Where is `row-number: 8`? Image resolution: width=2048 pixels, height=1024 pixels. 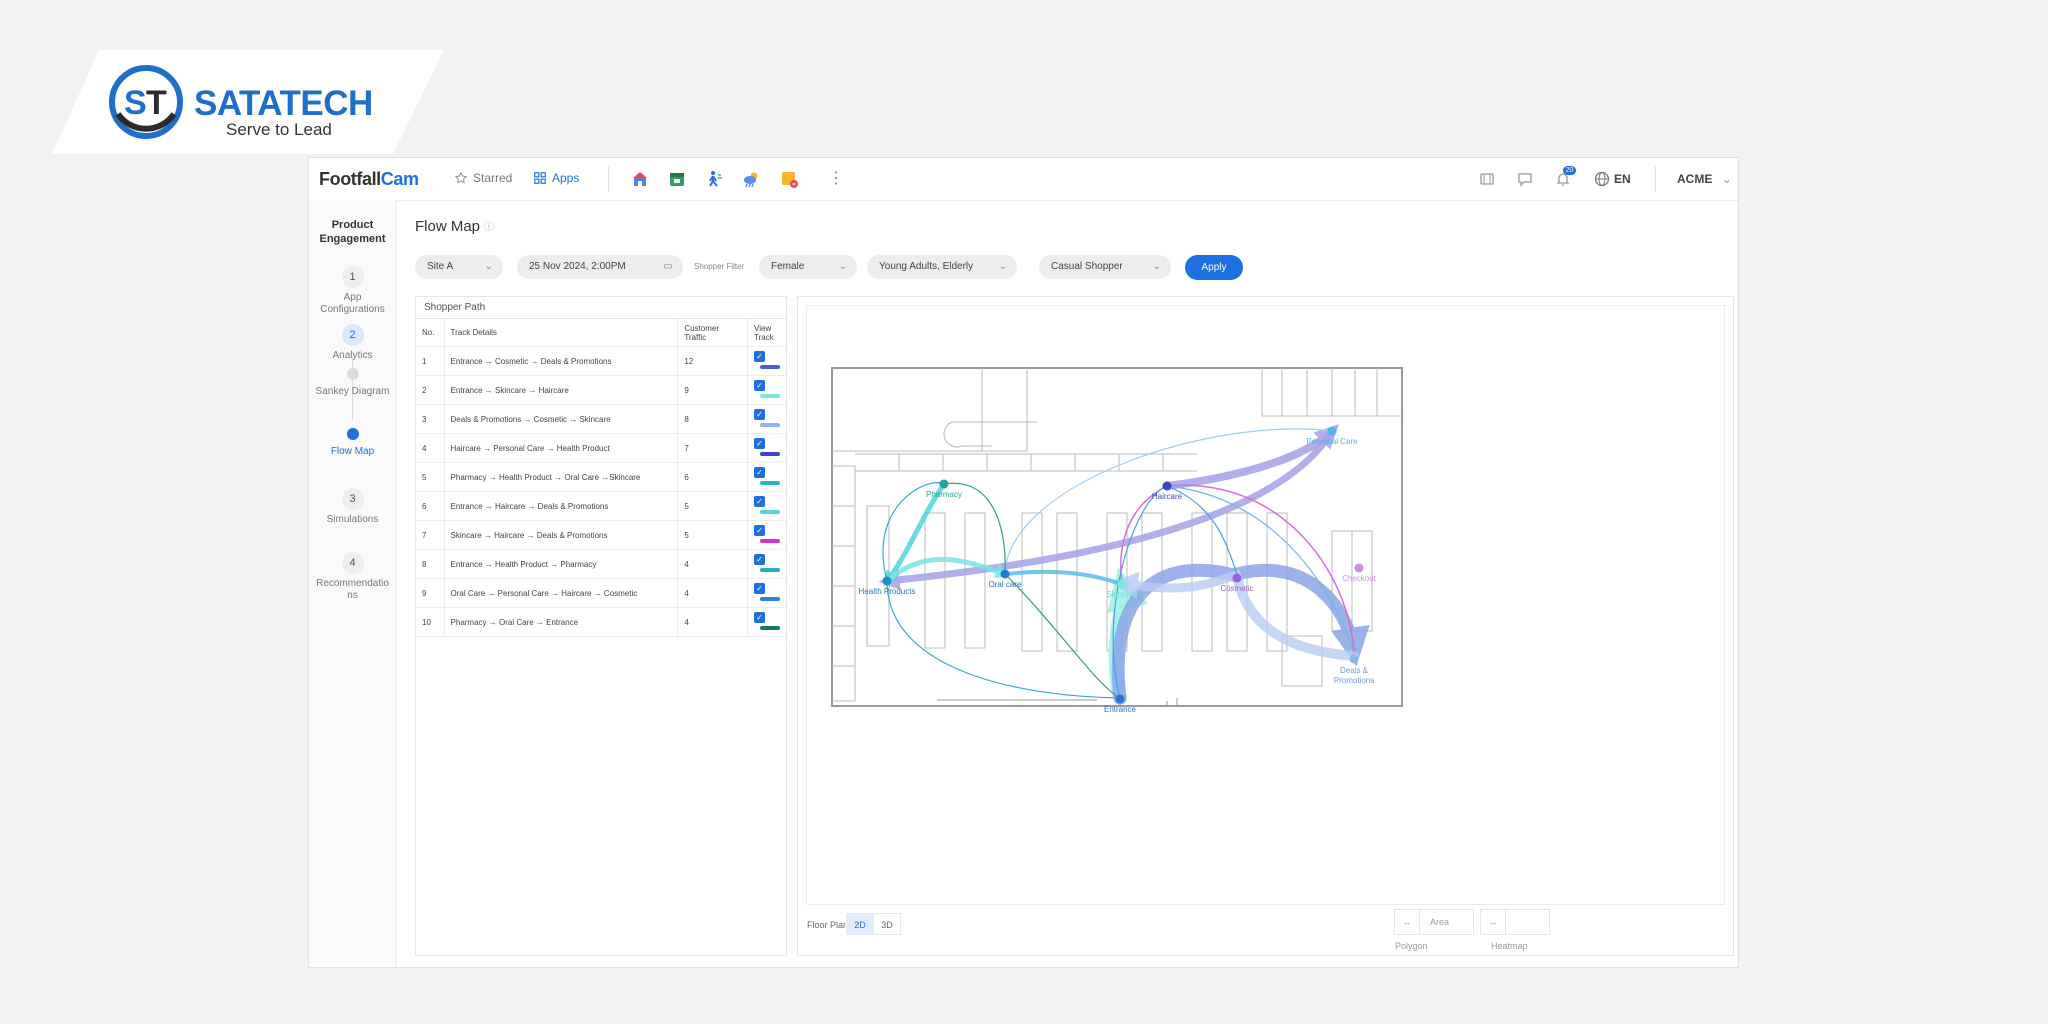 row-number: 8 is located at coordinates (430, 564).